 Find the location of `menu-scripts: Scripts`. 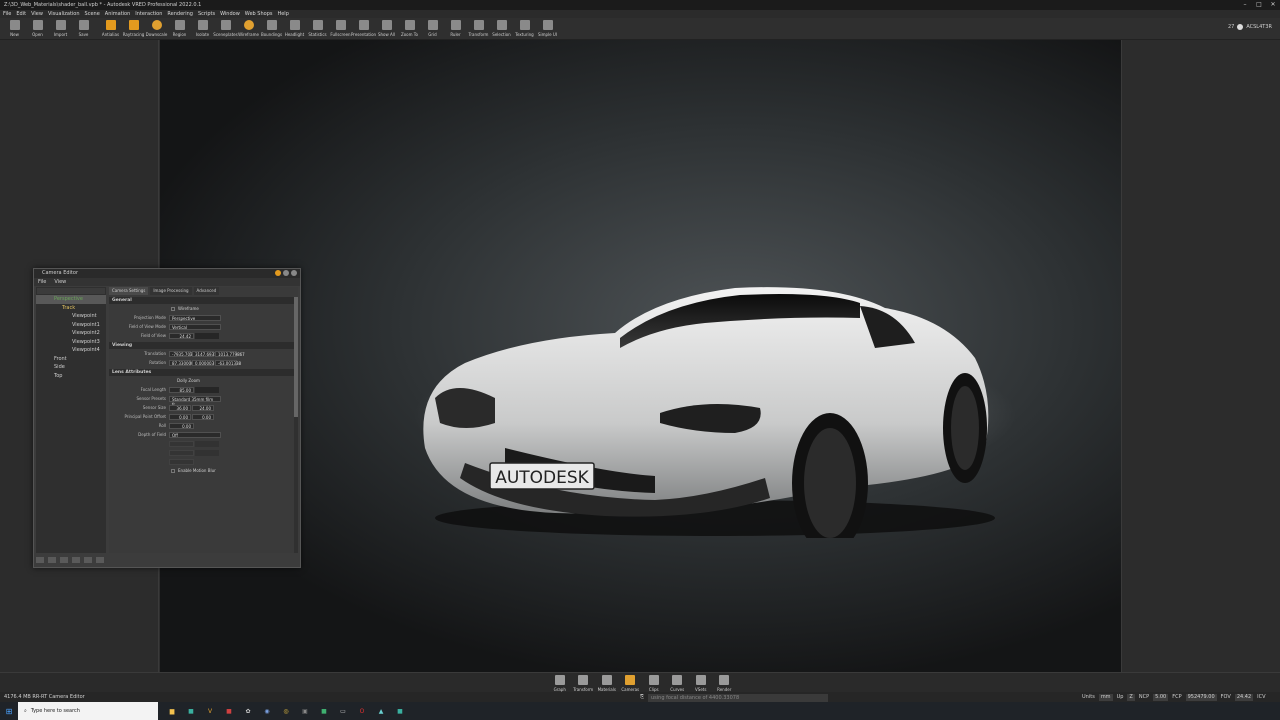

menu-scripts: Scripts is located at coordinates (206, 14).